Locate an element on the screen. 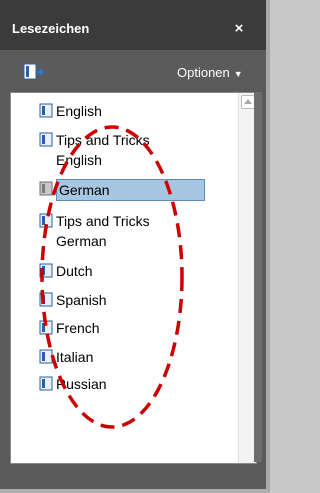  bookmark-label: Russian is located at coordinates (81, 384).